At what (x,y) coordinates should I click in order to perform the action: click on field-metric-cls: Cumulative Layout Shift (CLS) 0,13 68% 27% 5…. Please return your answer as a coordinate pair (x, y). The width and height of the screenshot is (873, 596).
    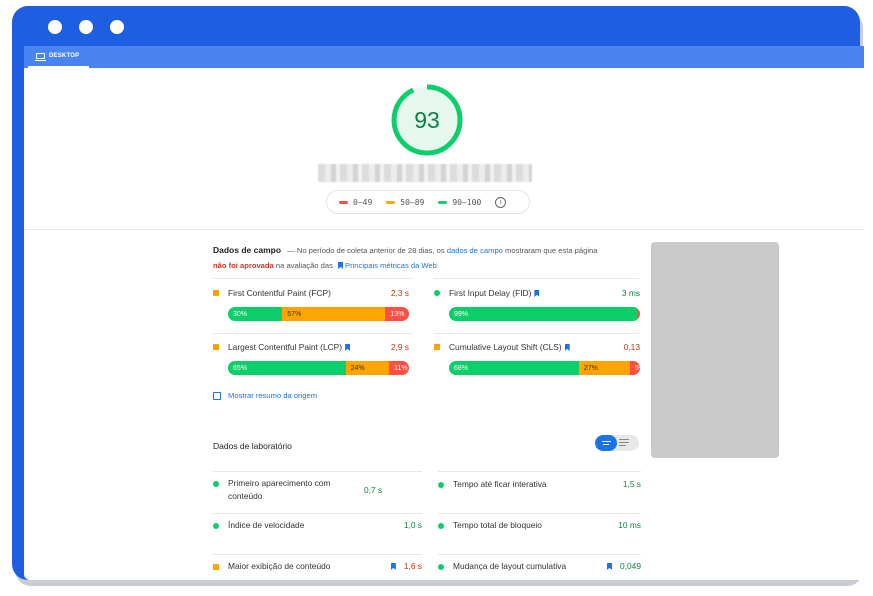
    Looking at the image, I should click on (537, 357).